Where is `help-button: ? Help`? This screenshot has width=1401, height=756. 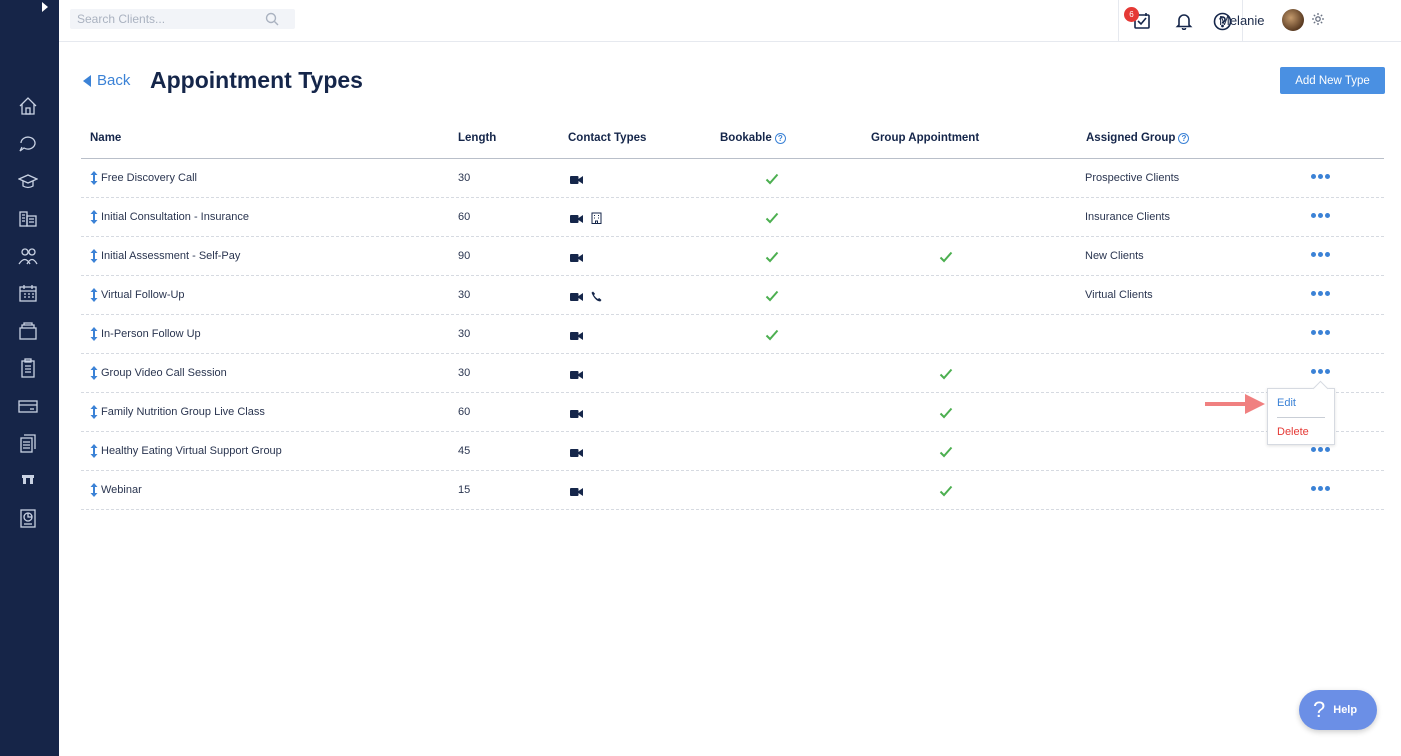 help-button: ? Help is located at coordinates (1338, 710).